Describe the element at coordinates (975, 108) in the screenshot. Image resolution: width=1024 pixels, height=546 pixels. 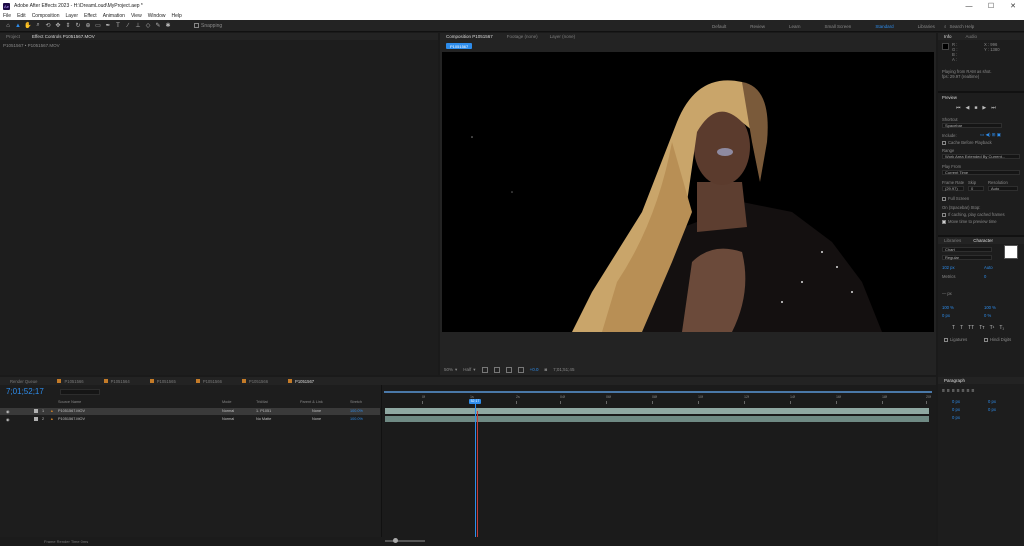
I see `stop-icon: ■` at that location.